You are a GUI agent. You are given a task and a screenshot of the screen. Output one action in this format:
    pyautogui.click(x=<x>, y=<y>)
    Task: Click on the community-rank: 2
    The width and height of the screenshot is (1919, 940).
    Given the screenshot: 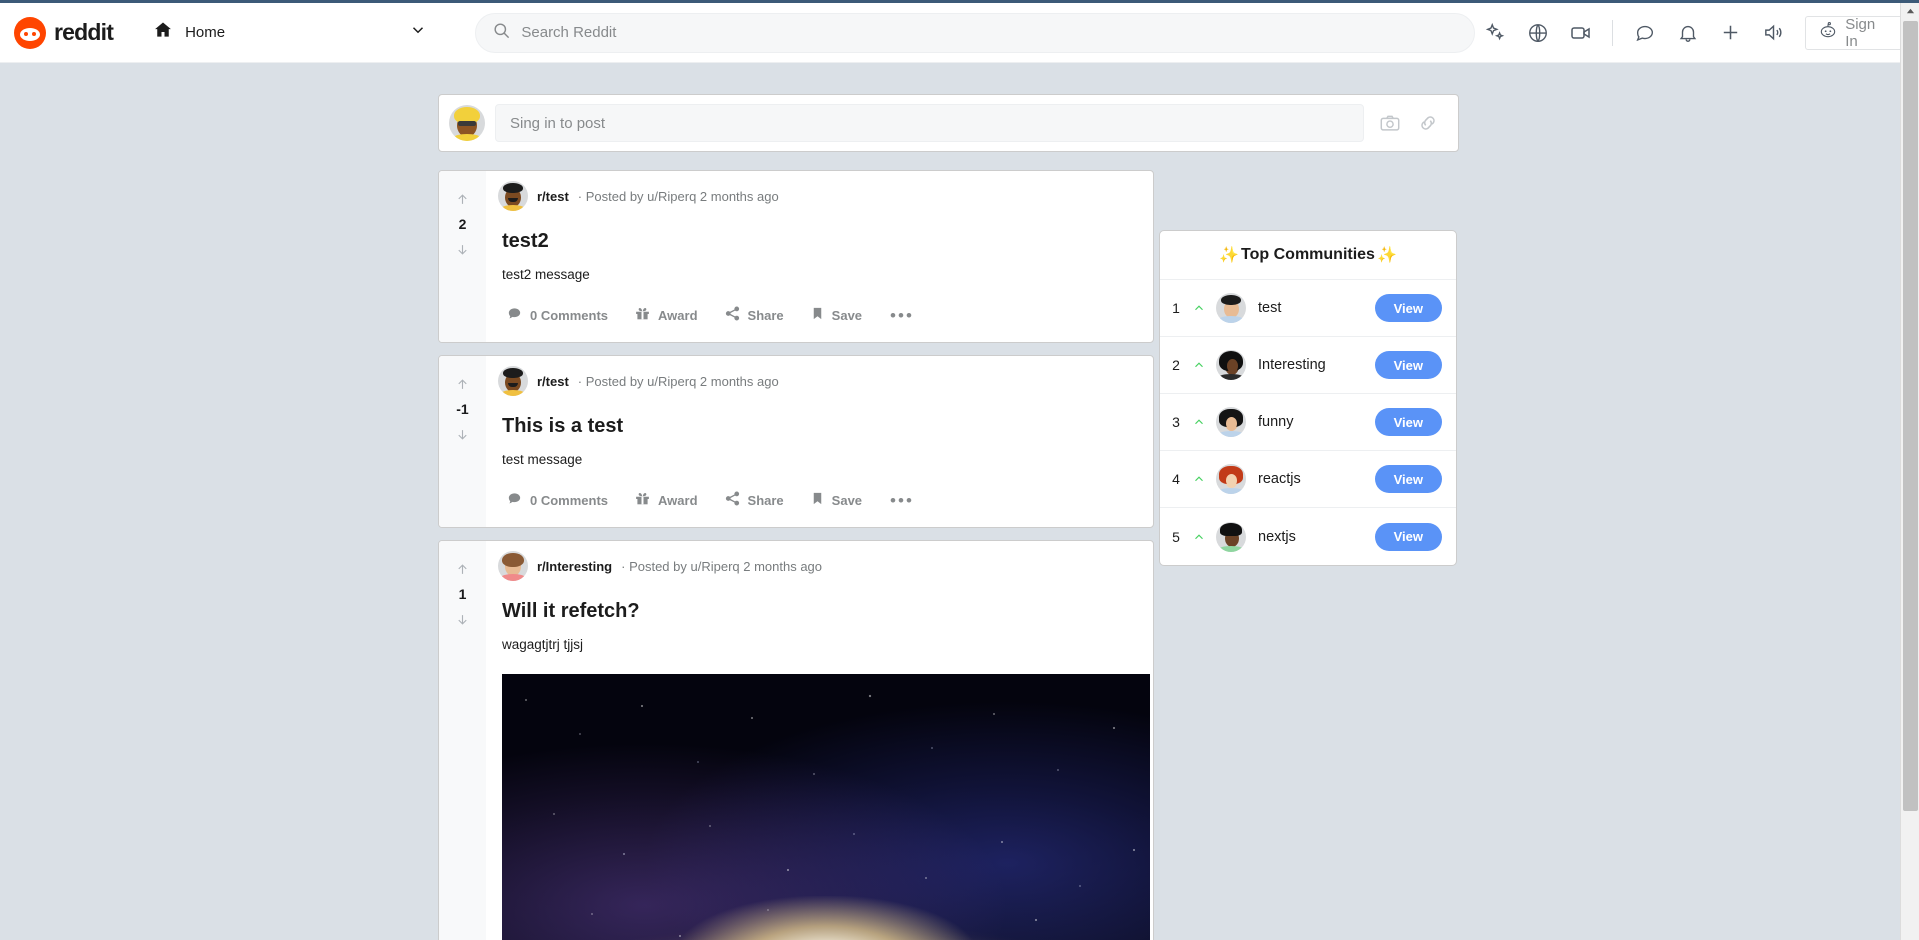 What is the action you would take?
    pyautogui.click(x=1176, y=365)
    